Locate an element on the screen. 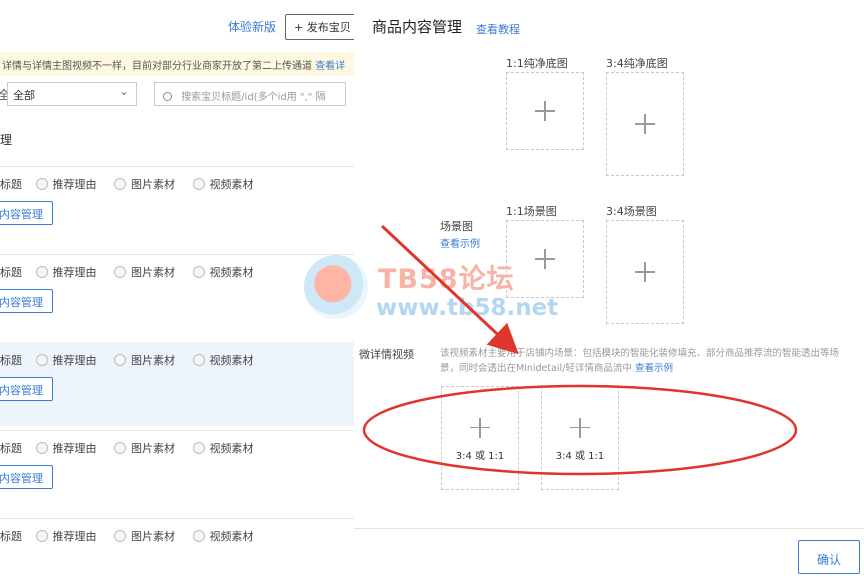 The width and height of the screenshot is (864, 580). column-header: 理 is located at coordinates (6, 140).